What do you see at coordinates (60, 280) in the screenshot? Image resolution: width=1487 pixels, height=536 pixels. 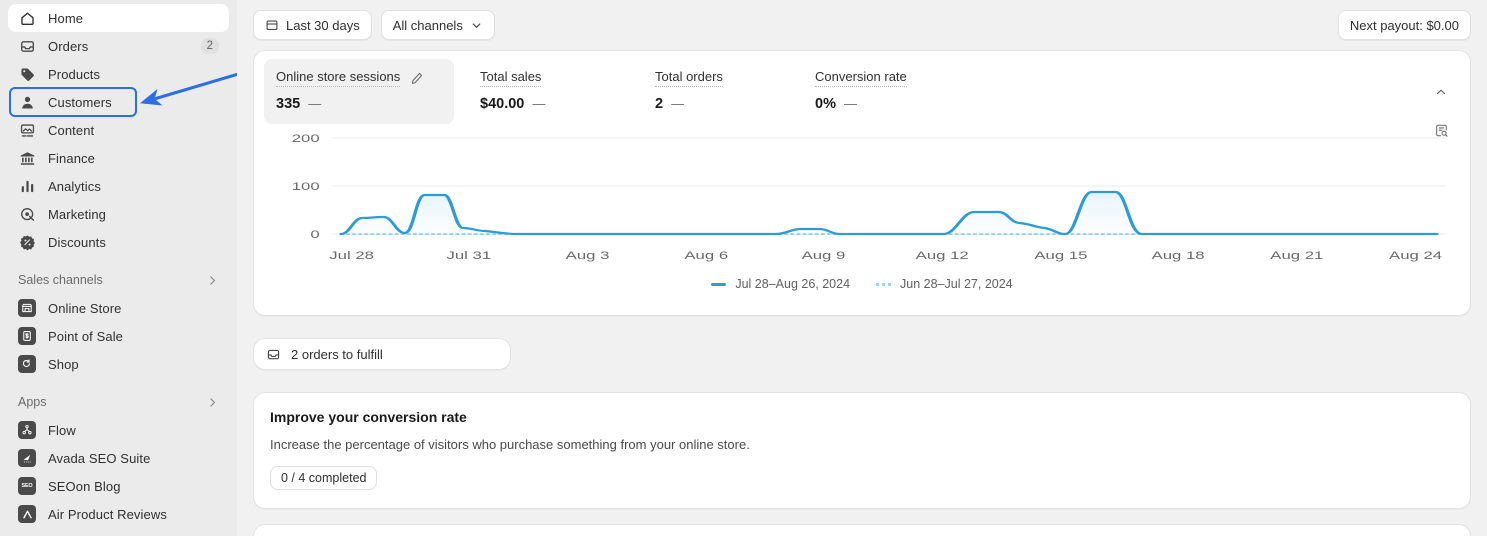 I see `section-label: Sales channels` at bounding box center [60, 280].